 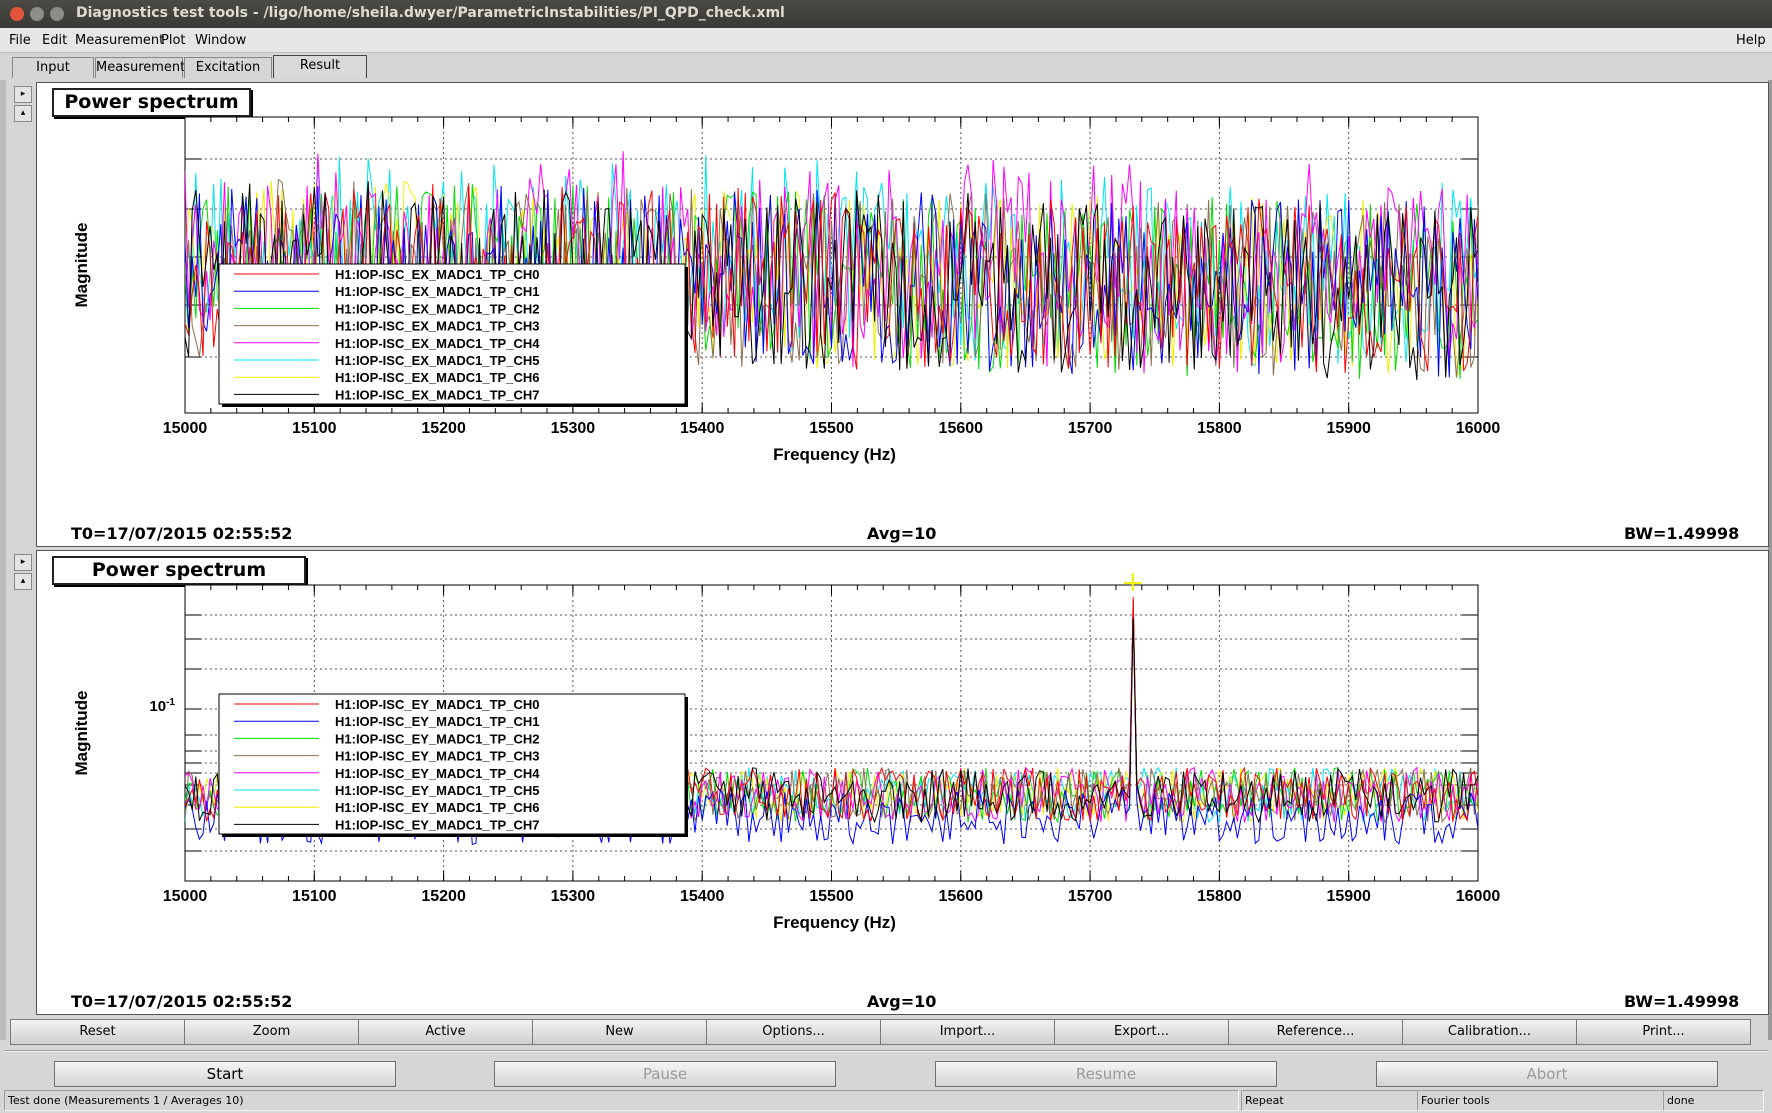 I want to click on panel1-collapse-arrow-icon: ▴, so click(x=23, y=113).